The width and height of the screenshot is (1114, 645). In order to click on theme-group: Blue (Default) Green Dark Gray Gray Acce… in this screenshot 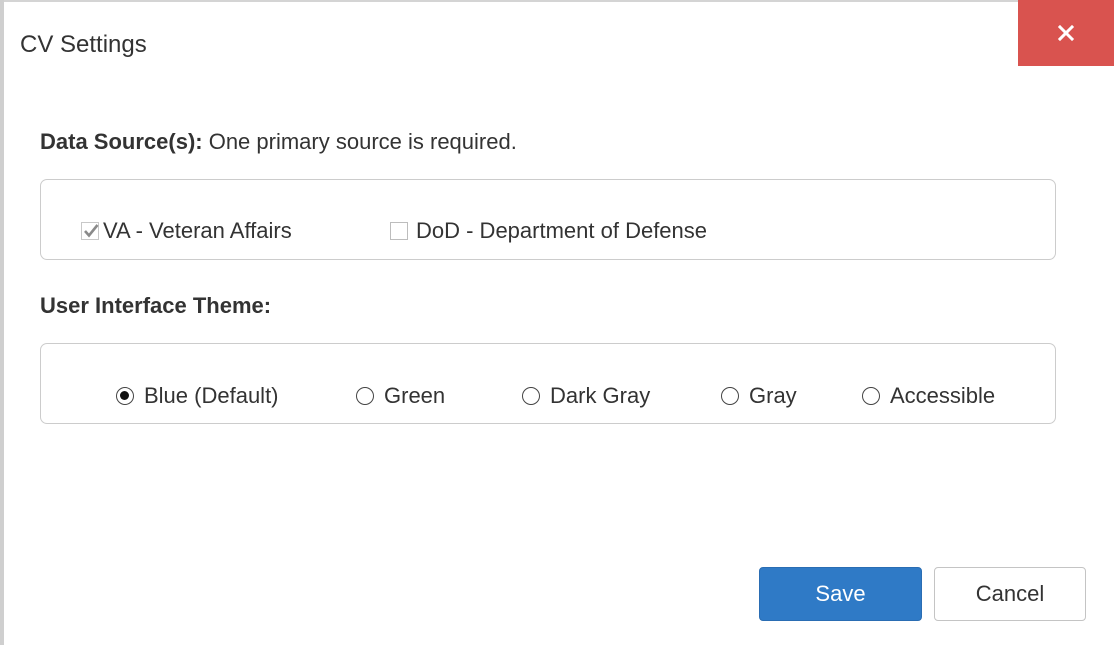, I will do `click(548, 383)`.